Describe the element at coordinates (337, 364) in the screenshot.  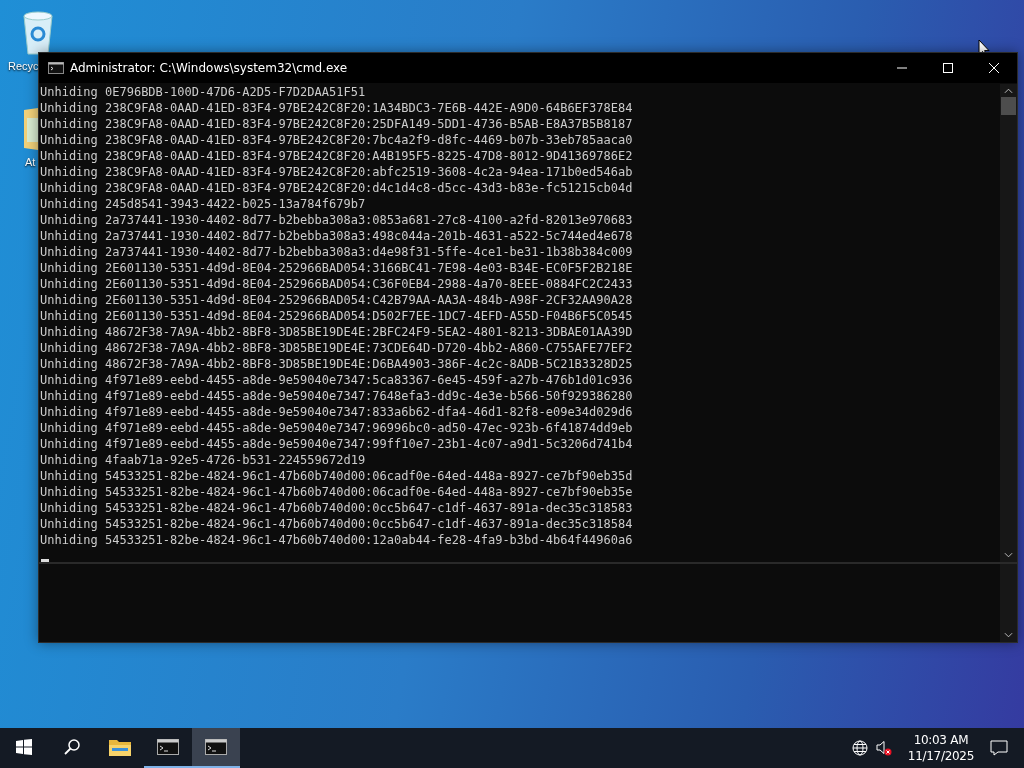
I see `console-line: Unhiding 48672F38-7A9A-4bb2-8BF8-3D85BE19DE4E:D6BA4903-386F-4c2c-8ADB-5C21B3328D25` at that location.